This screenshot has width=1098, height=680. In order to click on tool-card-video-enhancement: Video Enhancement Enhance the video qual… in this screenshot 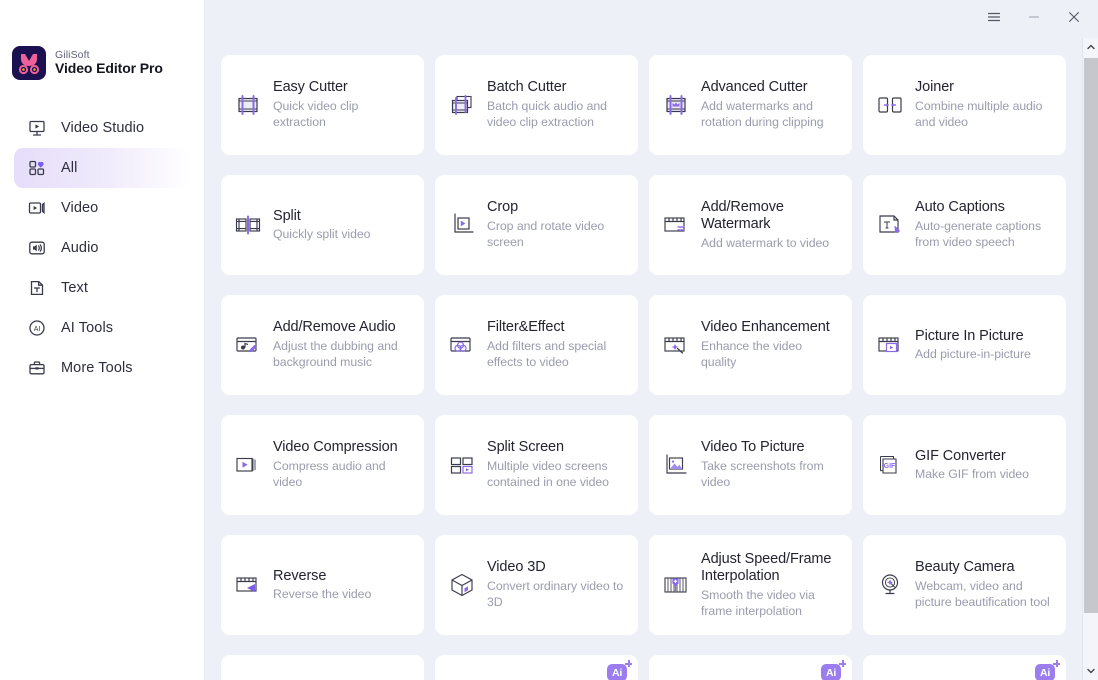, I will do `click(750, 345)`.